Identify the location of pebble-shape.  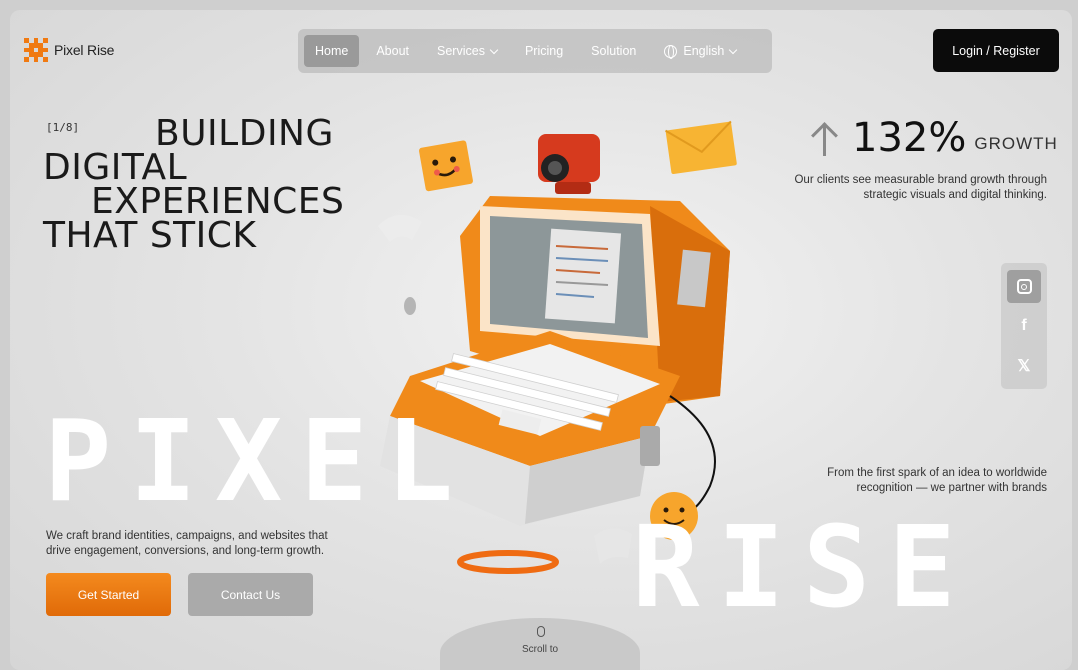
(410, 306).